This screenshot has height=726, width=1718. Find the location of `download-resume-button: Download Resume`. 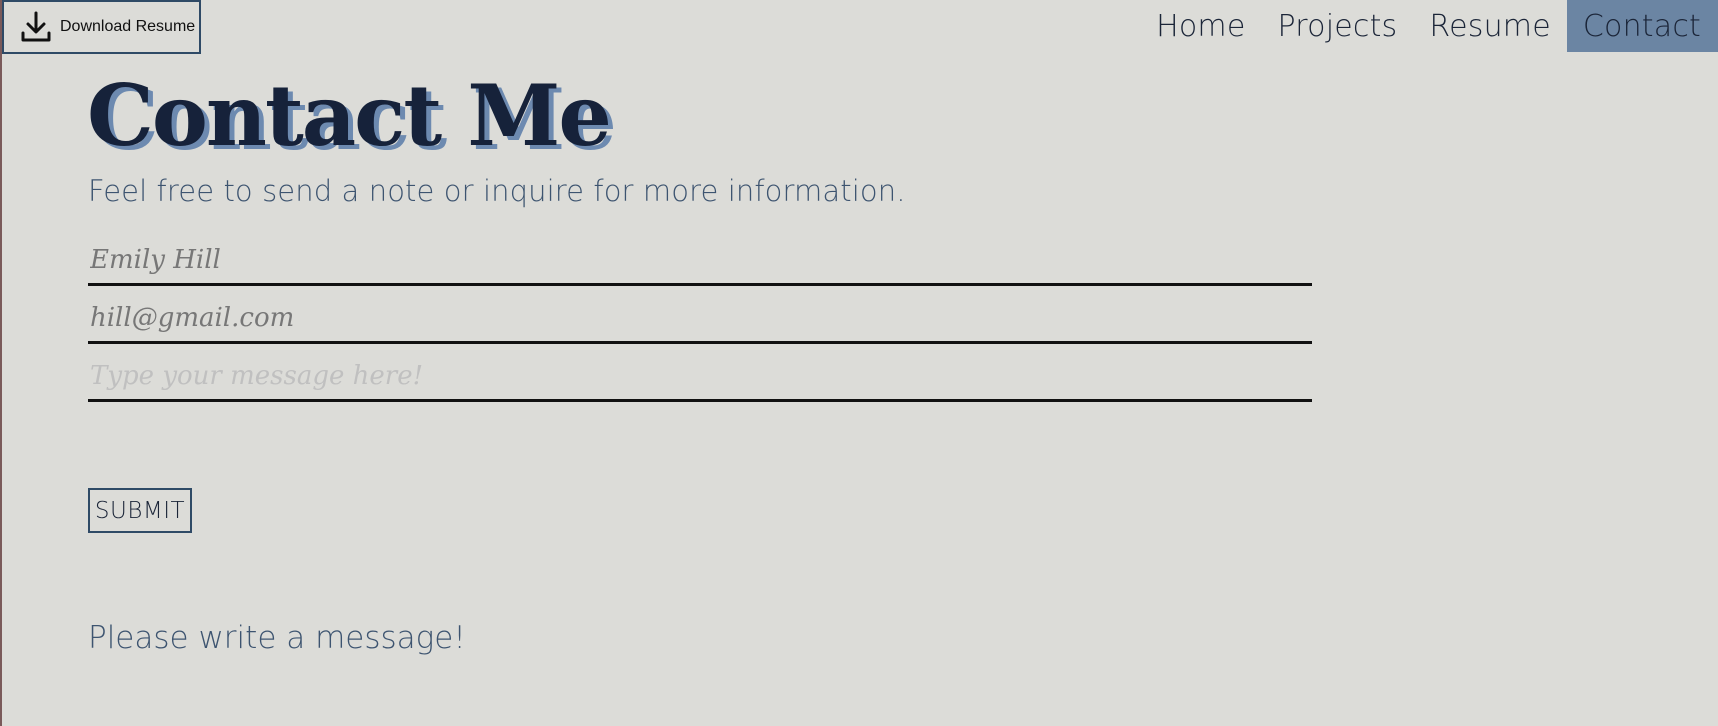

download-resume-button: Download Resume is located at coordinates (101, 27).